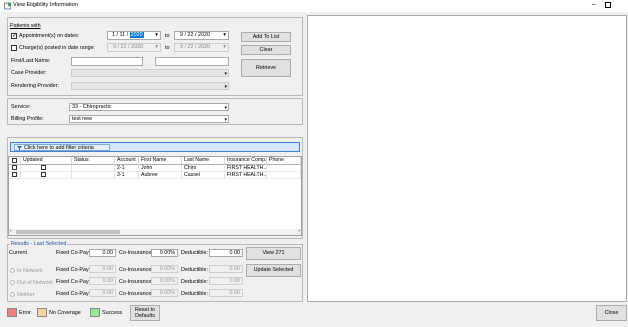 This screenshot has height=327, width=628. What do you see at coordinates (57, 48) in the screenshot?
I see `charges-label: Charge(s) posted in date range:` at bounding box center [57, 48].